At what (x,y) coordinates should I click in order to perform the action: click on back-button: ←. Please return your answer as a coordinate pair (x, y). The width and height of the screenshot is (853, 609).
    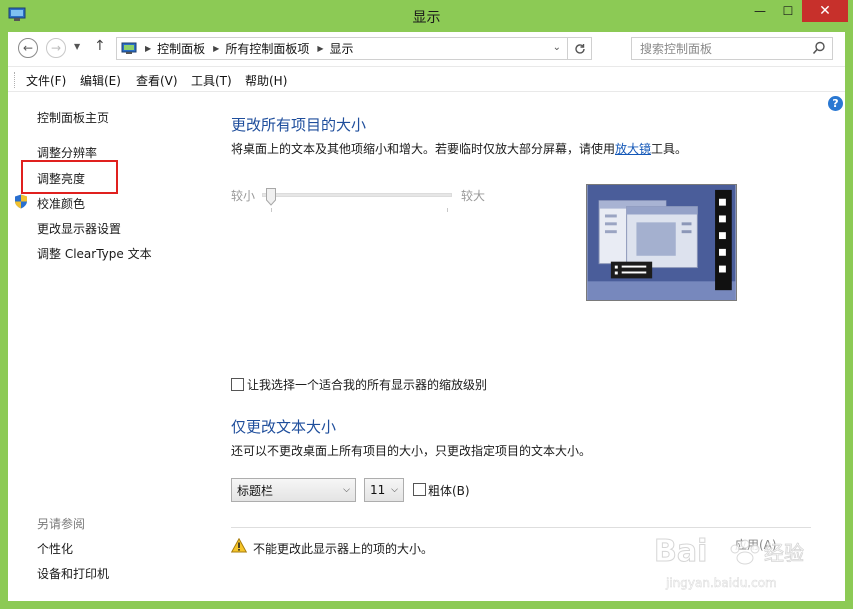
    Looking at the image, I should click on (28, 48).